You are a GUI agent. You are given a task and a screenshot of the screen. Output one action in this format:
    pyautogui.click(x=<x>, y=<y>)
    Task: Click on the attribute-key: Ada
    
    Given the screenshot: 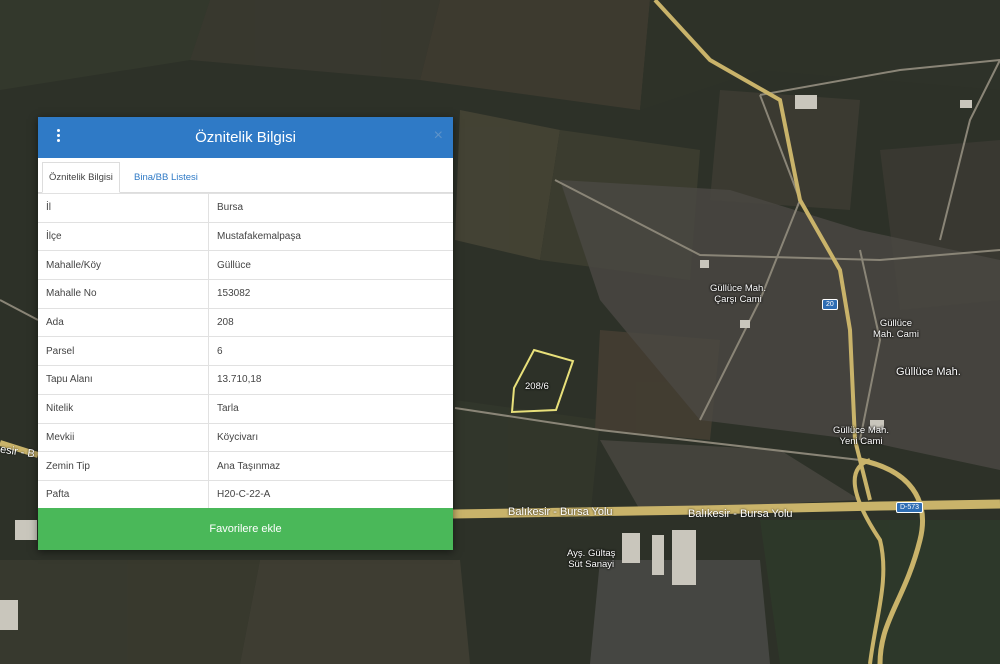 What is the action you would take?
    pyautogui.click(x=123, y=322)
    